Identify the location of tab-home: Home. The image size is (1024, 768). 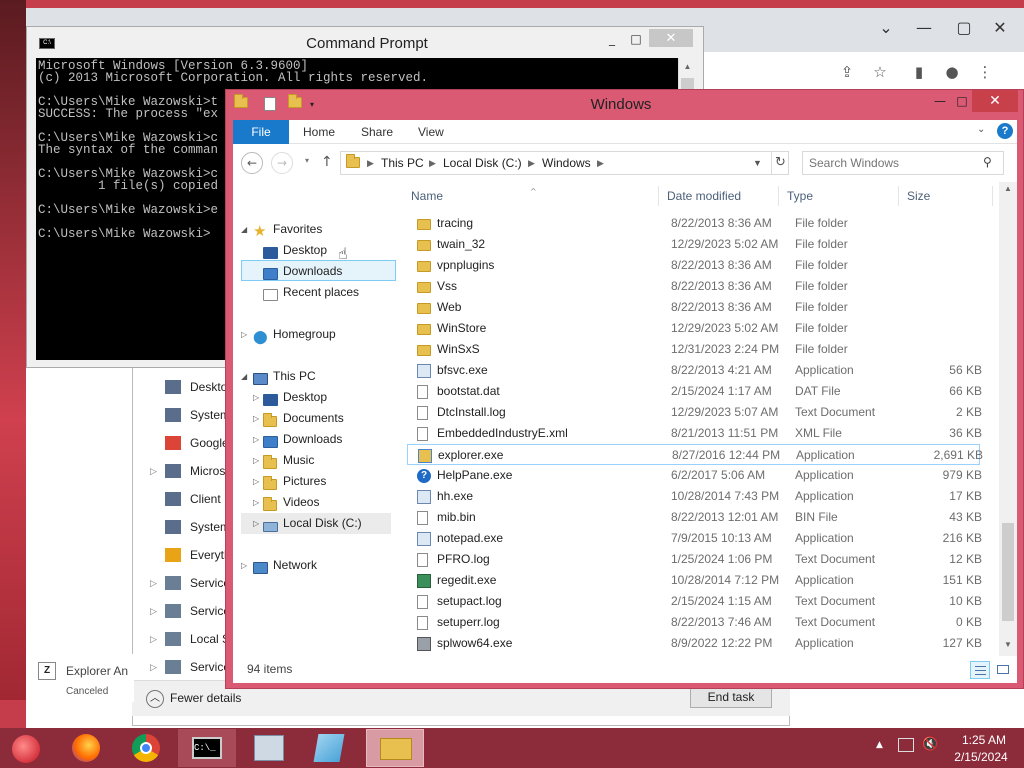
(319, 132).